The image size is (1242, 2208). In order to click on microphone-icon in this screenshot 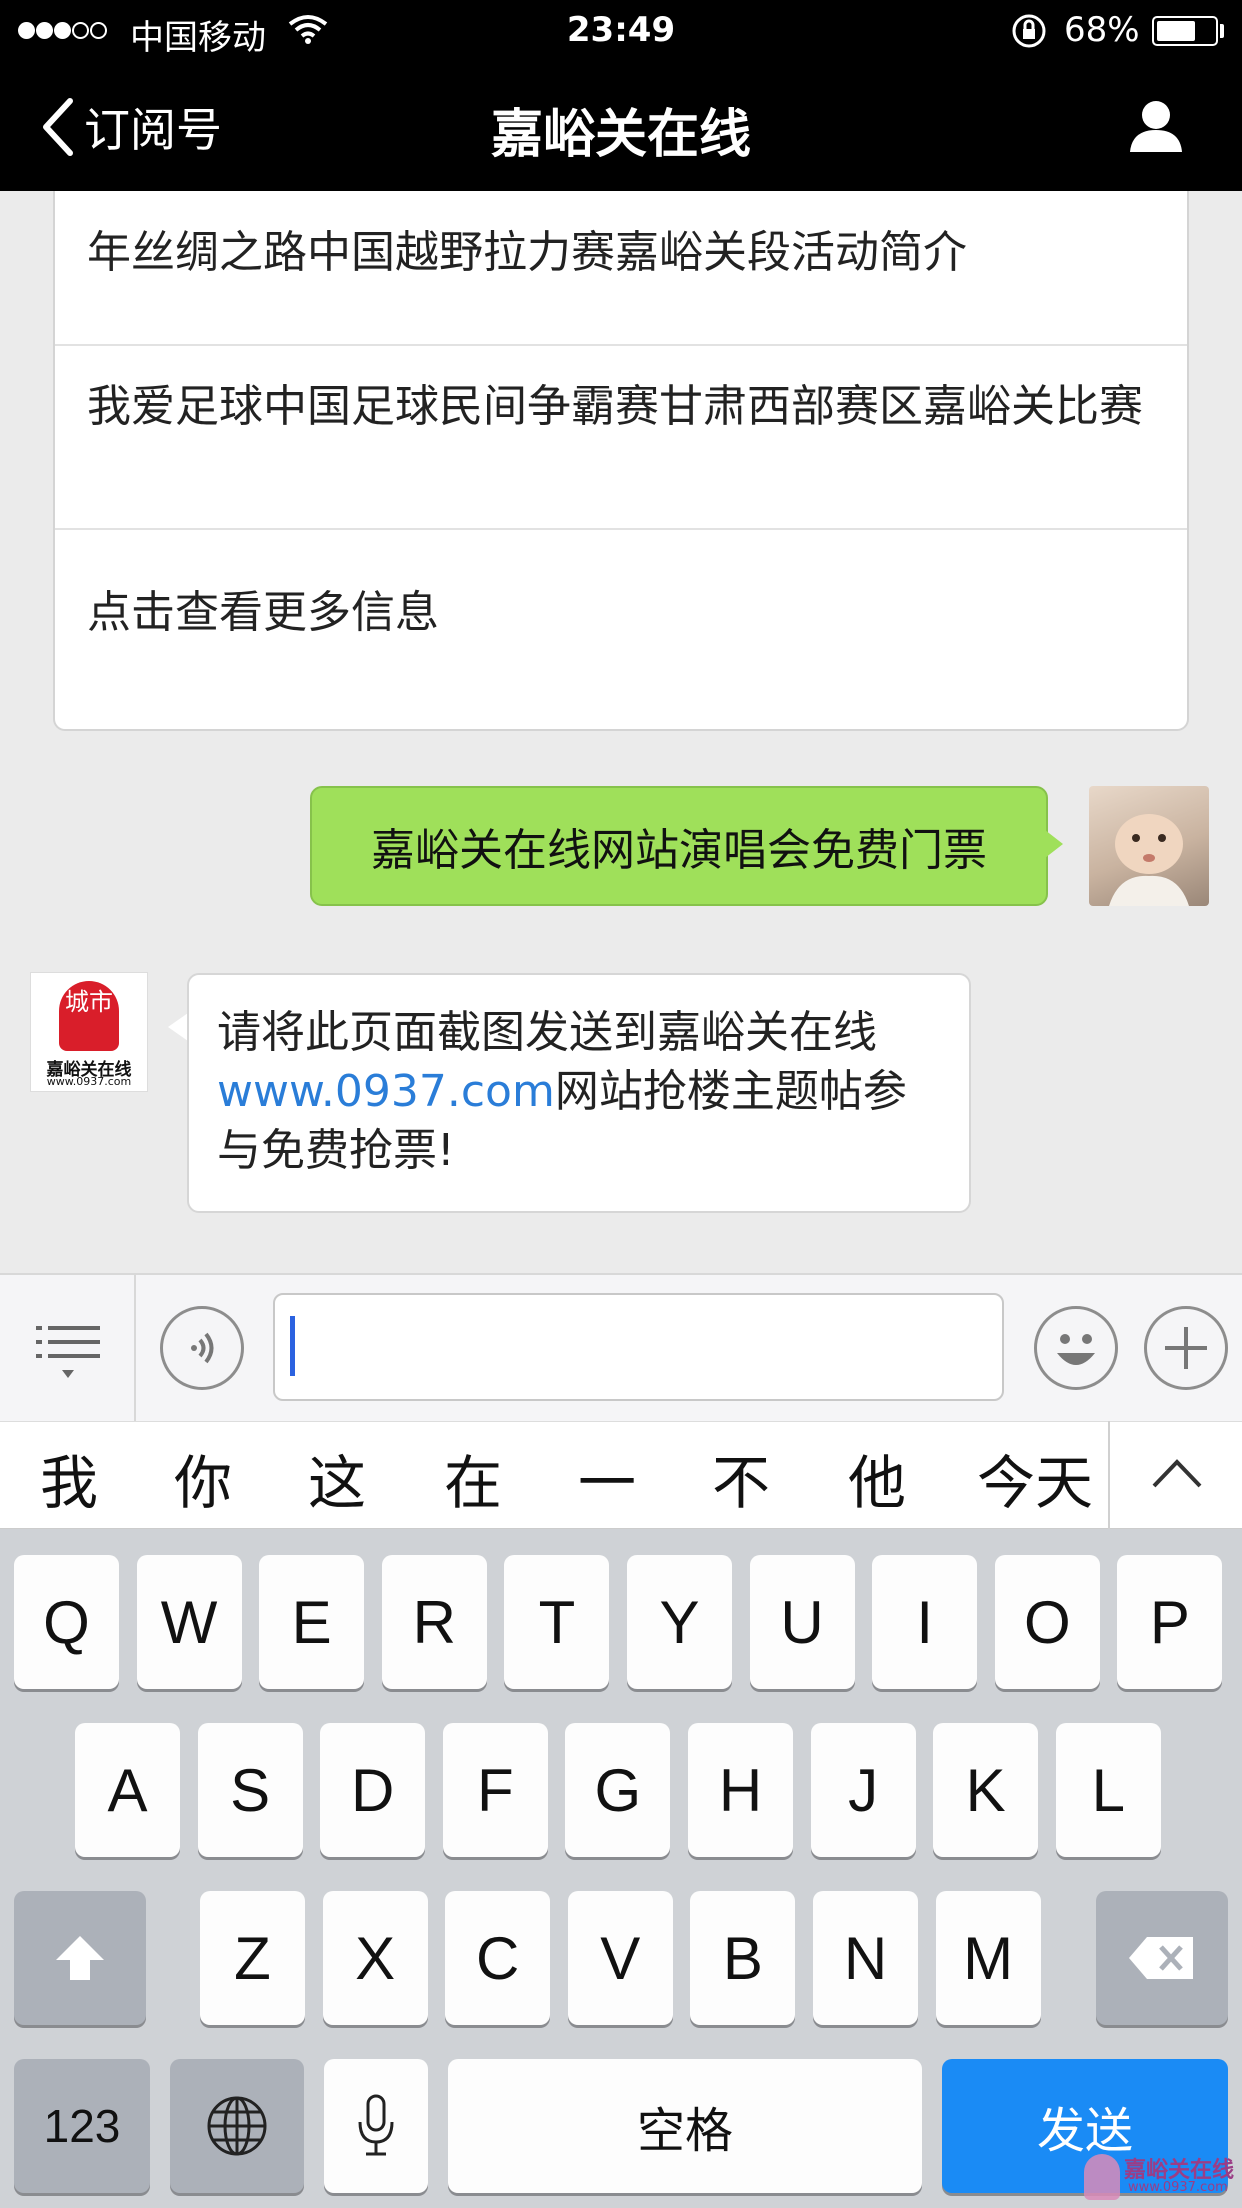, I will do `click(376, 2125)`.